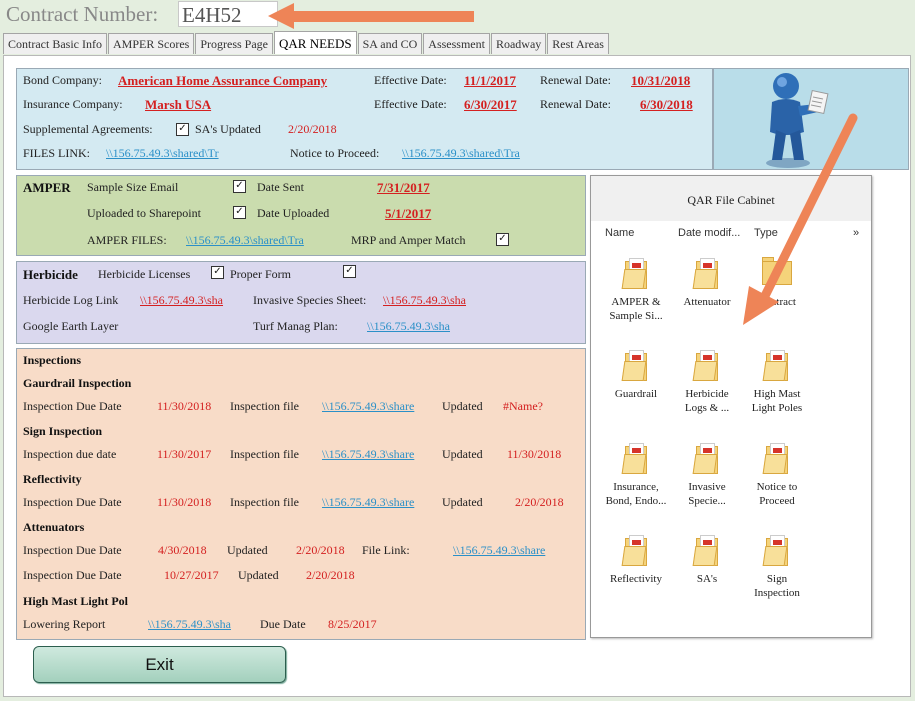  What do you see at coordinates (777, 475) in the screenshot?
I see `file-item-notice-to: Notice to Proceed` at bounding box center [777, 475].